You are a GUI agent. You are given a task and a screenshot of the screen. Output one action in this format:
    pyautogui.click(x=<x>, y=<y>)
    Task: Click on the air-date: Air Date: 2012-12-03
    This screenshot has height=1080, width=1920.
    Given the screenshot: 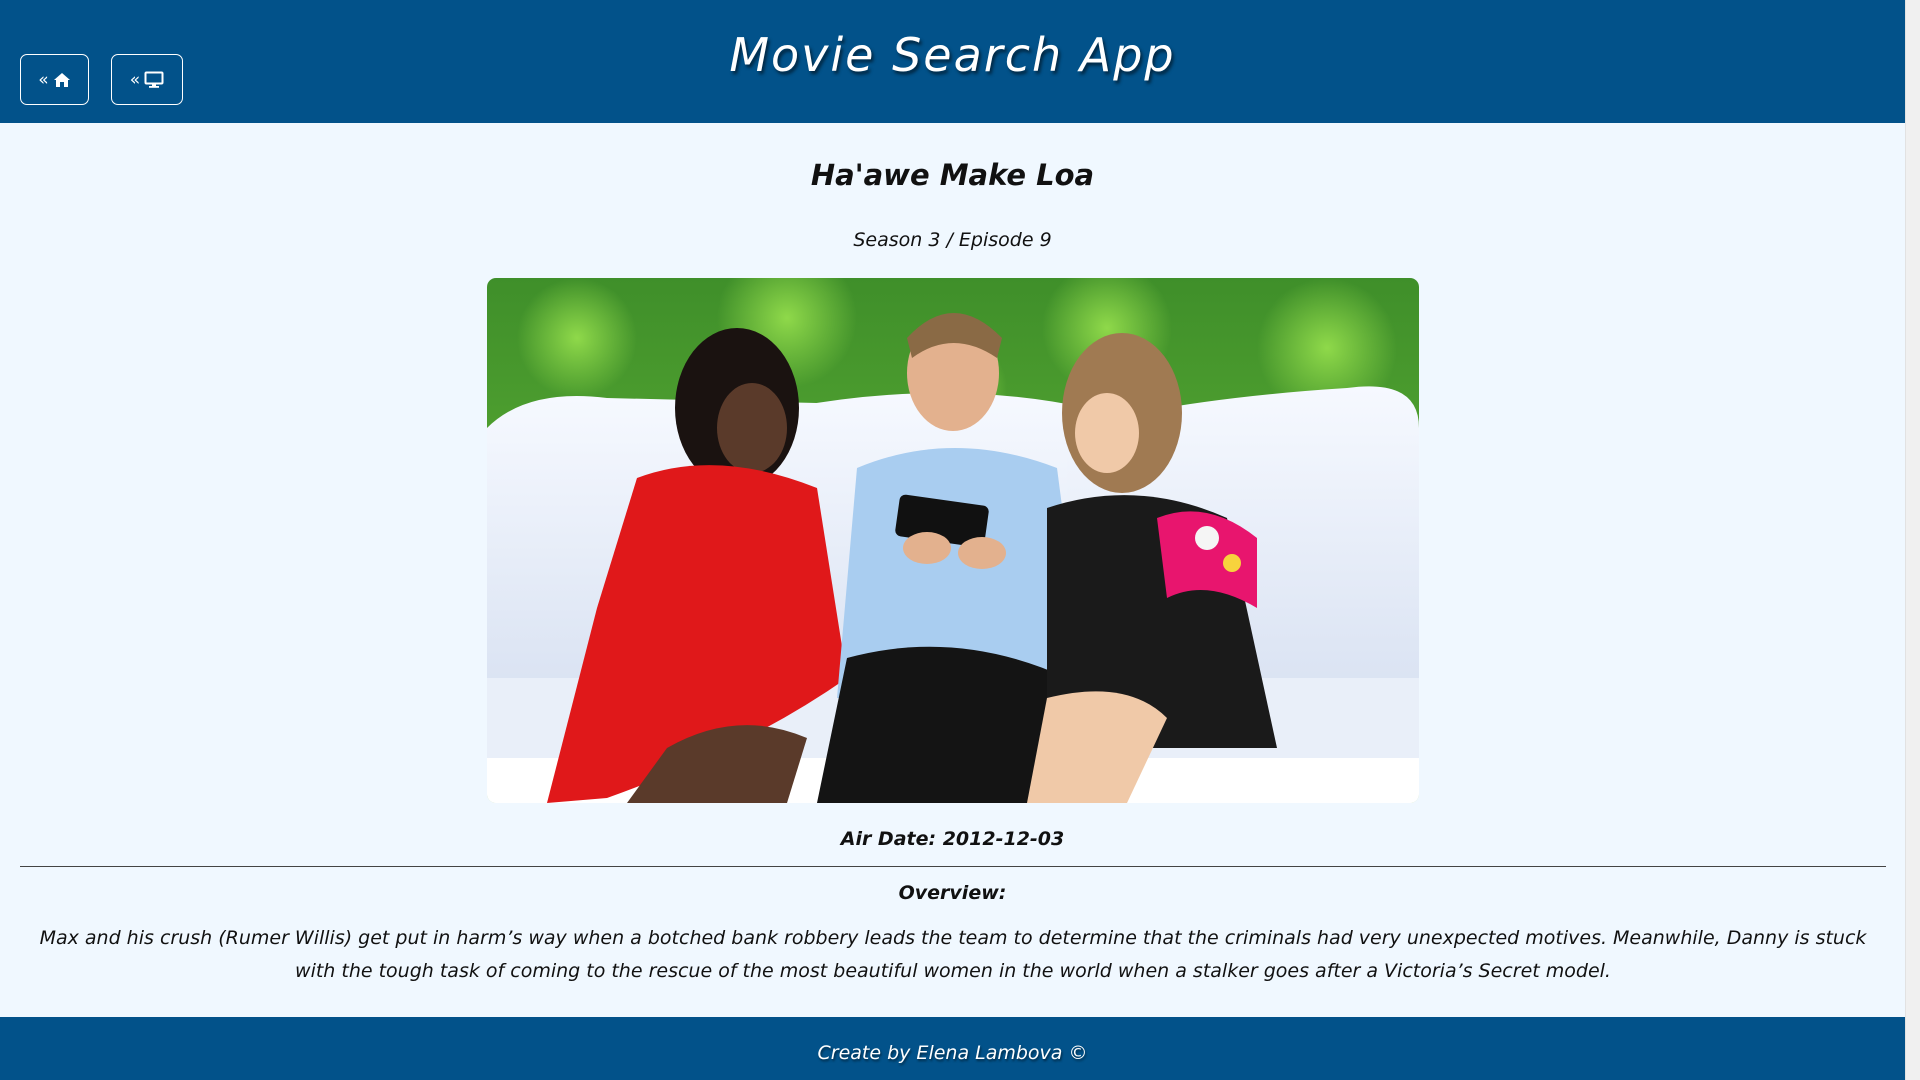 What is the action you would take?
    pyautogui.click(x=952, y=839)
    